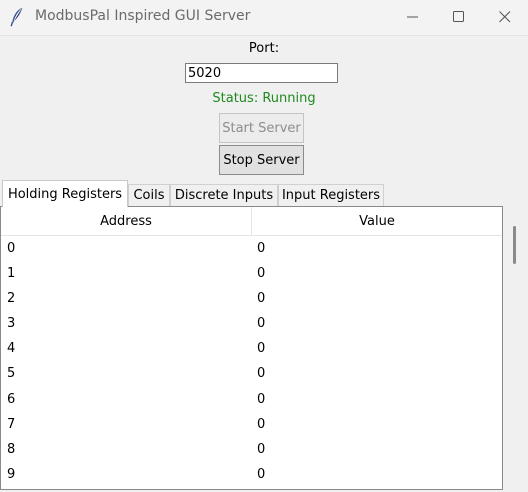 Image resolution: width=528 pixels, height=492 pixels. Describe the element at coordinates (11, 374) in the screenshot. I see `address-cell: 5` at that location.